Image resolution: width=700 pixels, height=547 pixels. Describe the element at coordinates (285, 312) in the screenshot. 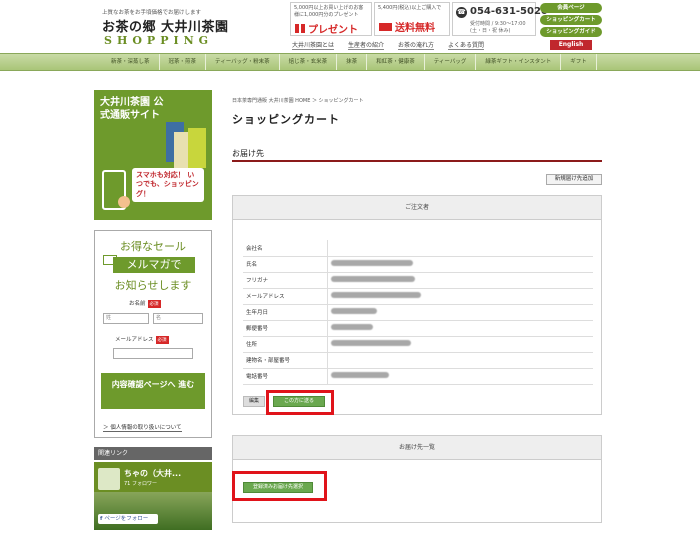

I see `field-label: 生年月日` at that location.